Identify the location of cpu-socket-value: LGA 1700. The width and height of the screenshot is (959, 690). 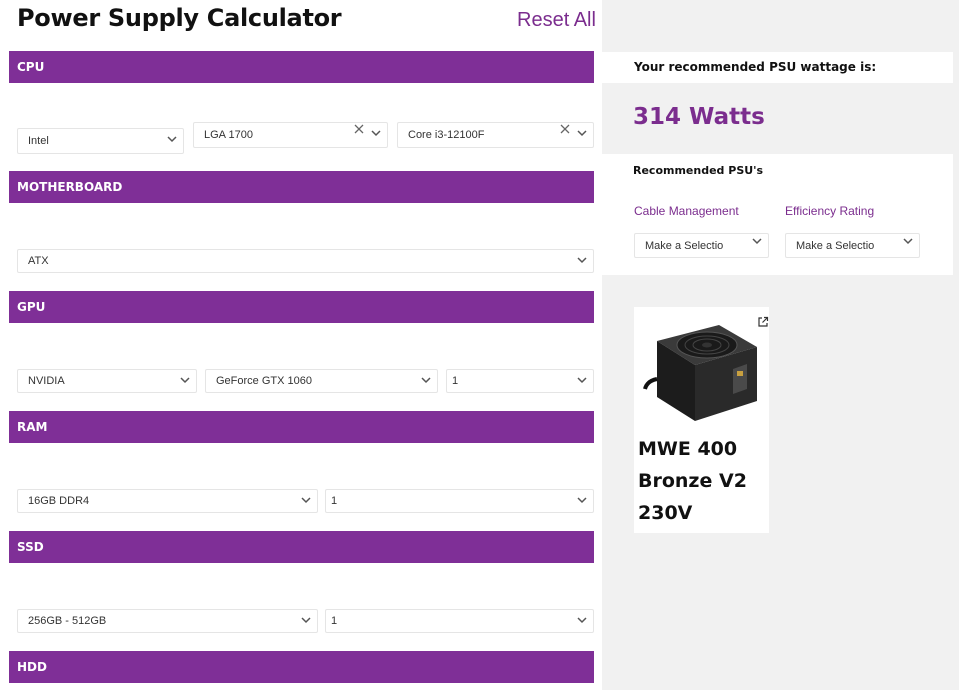
(228, 135).